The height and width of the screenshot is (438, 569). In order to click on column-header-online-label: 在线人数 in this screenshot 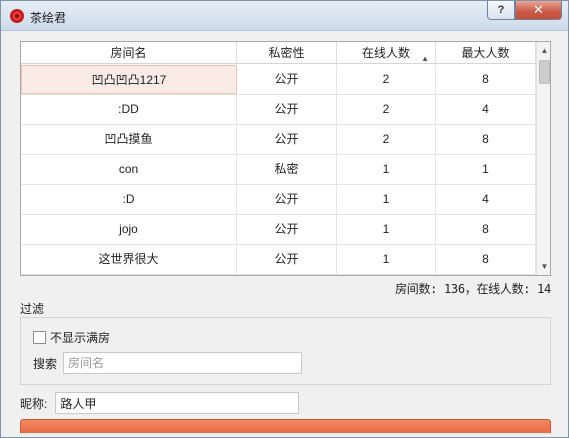, I will do `click(385, 53)`.